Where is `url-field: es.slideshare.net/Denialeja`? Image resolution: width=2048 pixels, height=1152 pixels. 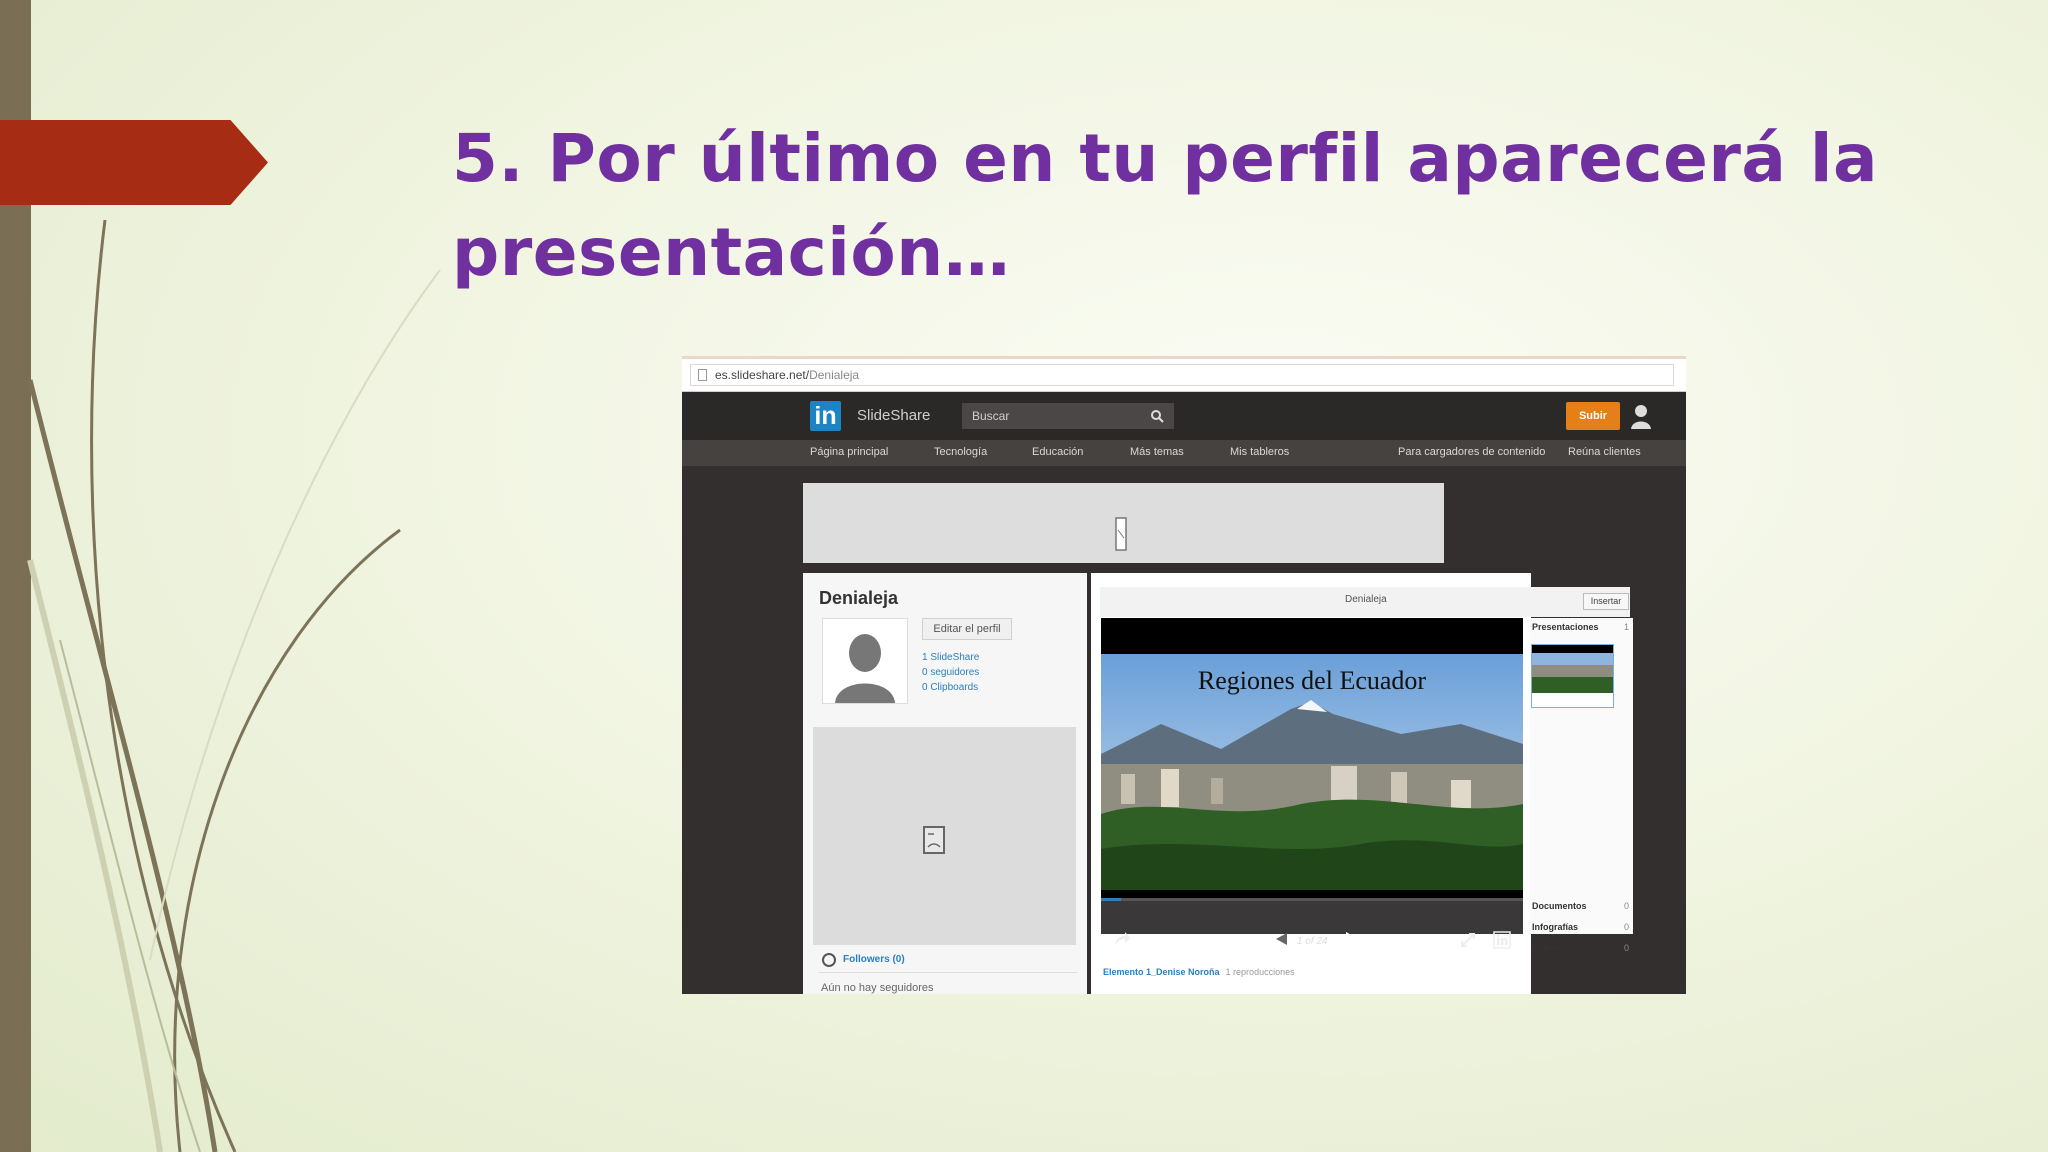
url-field: es.slideshare.net/Denialeja is located at coordinates (1182, 375).